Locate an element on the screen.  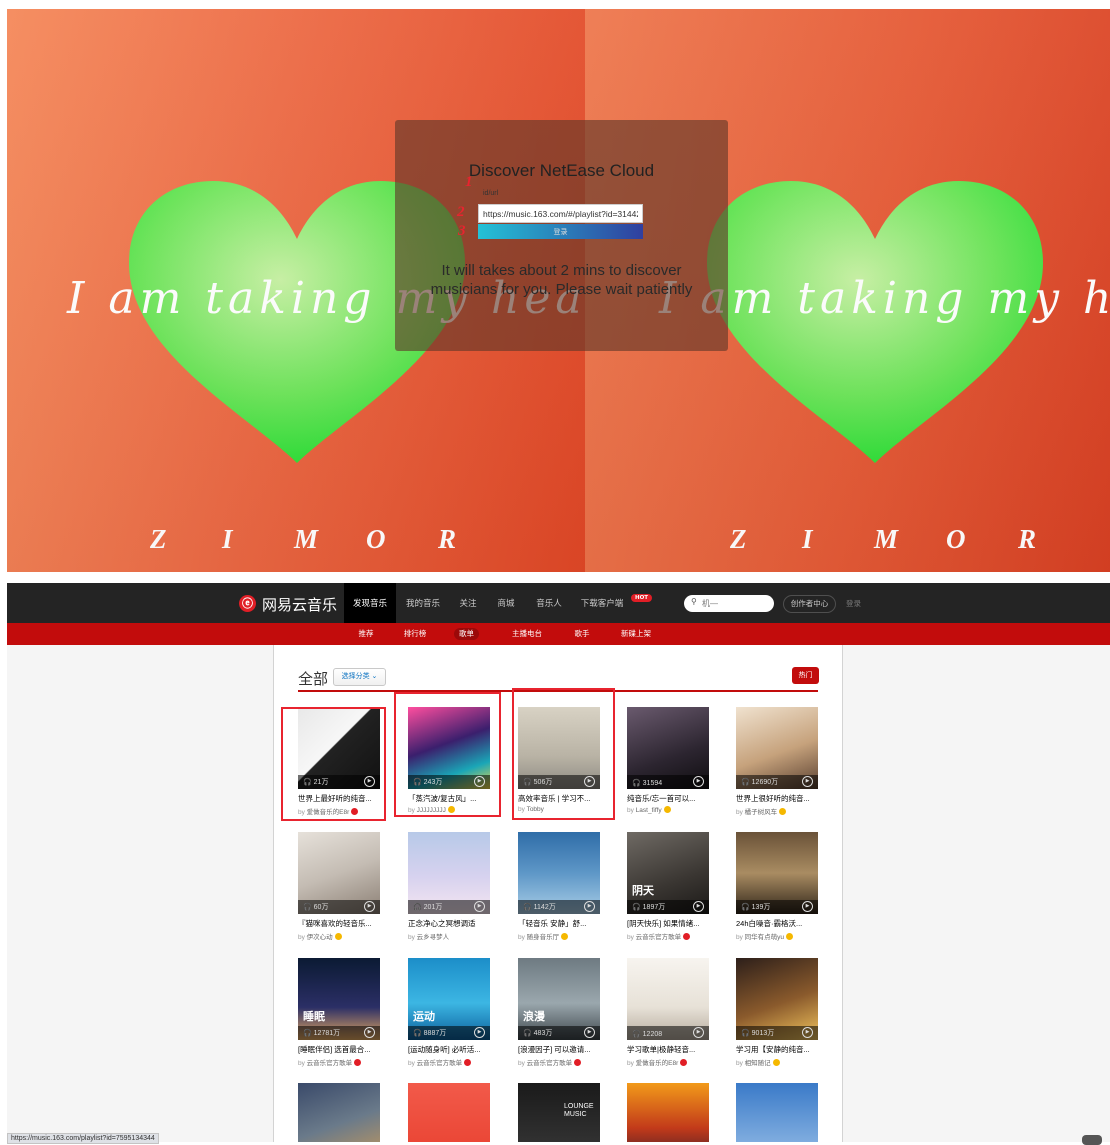
zimor-letter: I is located at coordinates (807, 539).